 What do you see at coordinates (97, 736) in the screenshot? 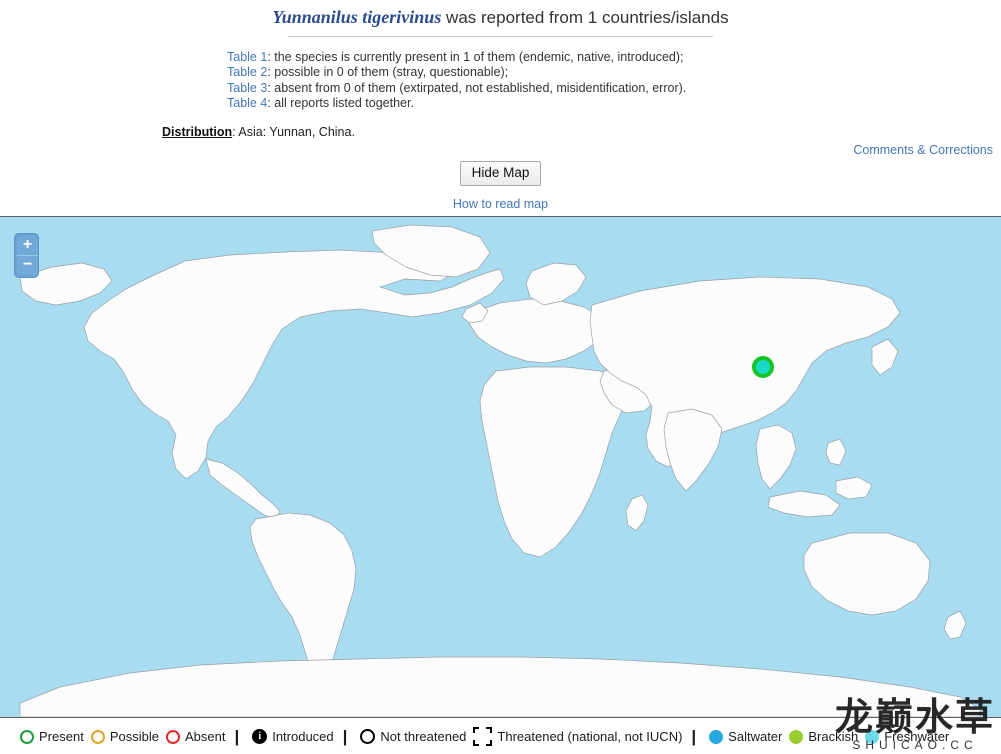
I see `possible-circle-icon` at bounding box center [97, 736].